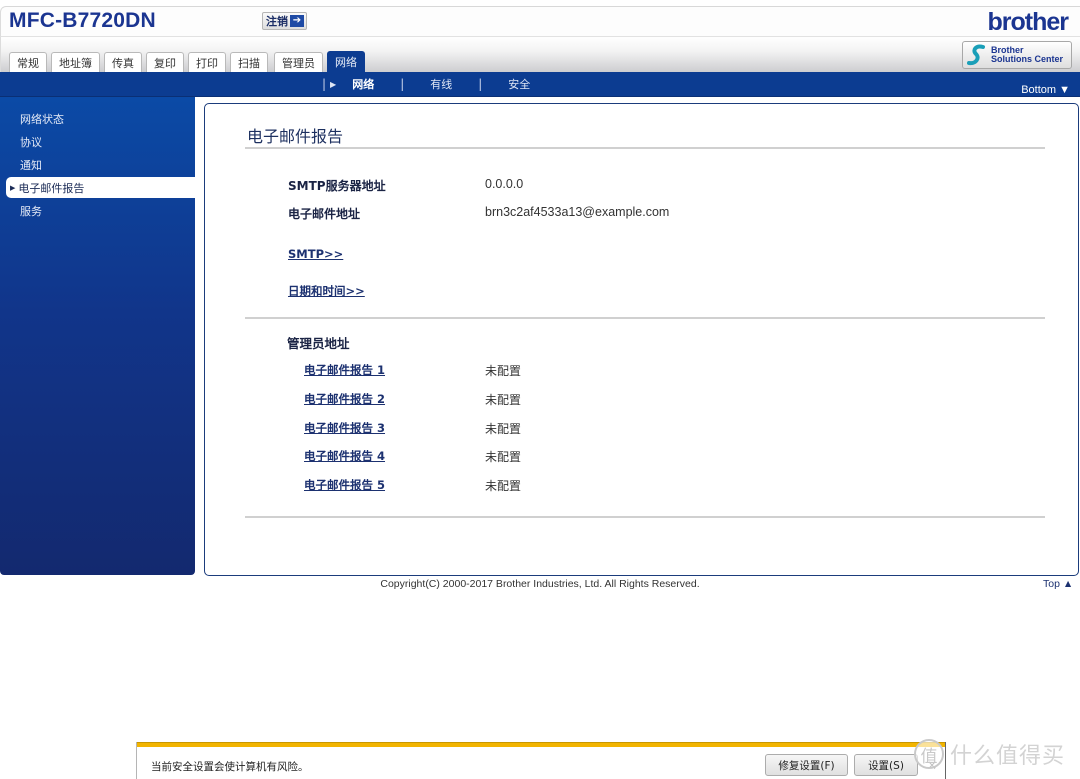 This screenshot has height=779, width=1080. What do you see at coordinates (886, 765) in the screenshot?
I see `settings-button: 设置(S)` at bounding box center [886, 765].